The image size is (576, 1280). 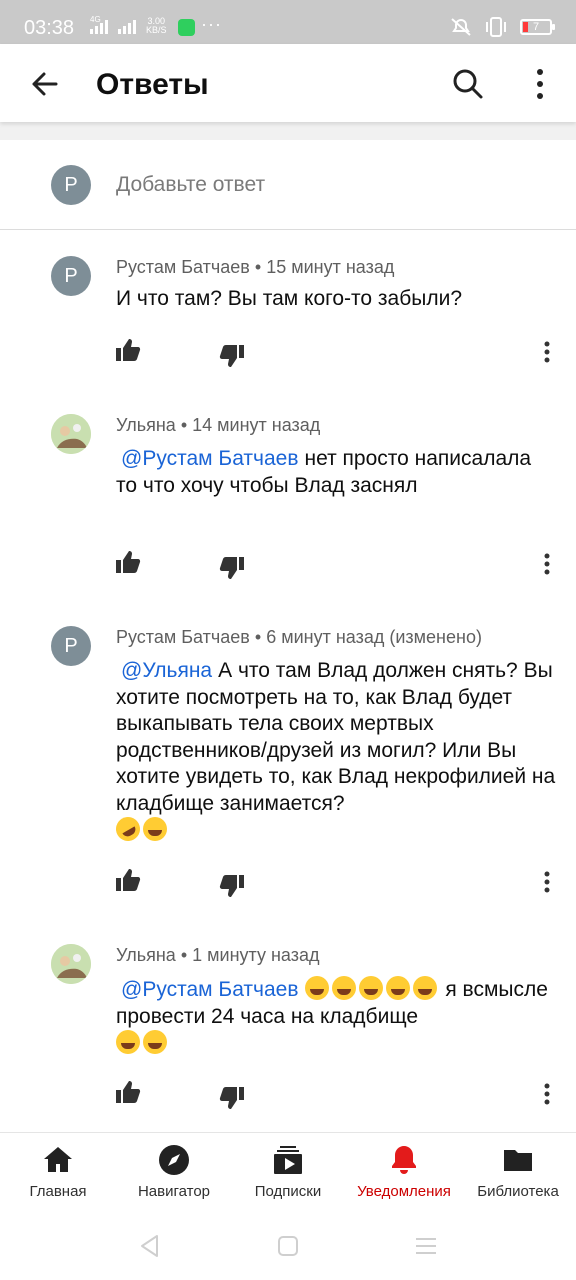 What do you see at coordinates (256, 955) in the screenshot?
I see `comment-time: 1 минуту назад` at bounding box center [256, 955].